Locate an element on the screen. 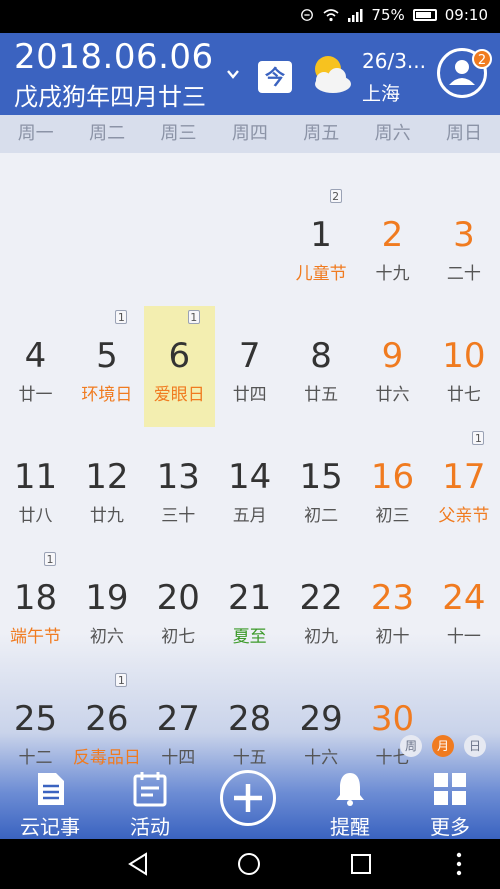  day-cell: 22 初九 is located at coordinates (321, 581).